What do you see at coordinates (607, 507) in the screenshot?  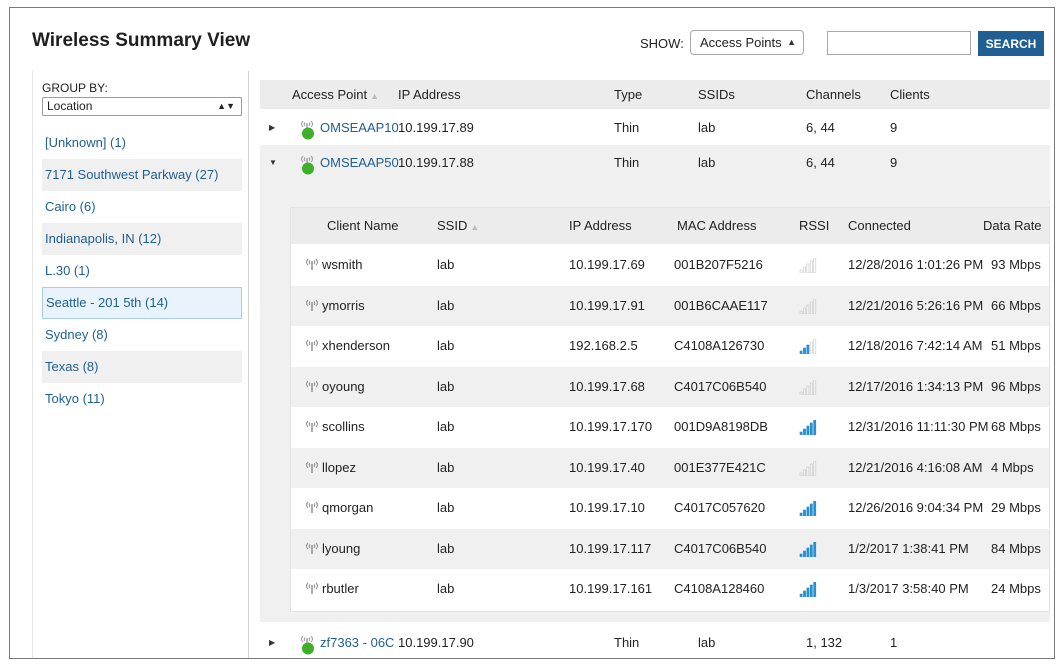 I see `client-ip: 10.199.17.10` at bounding box center [607, 507].